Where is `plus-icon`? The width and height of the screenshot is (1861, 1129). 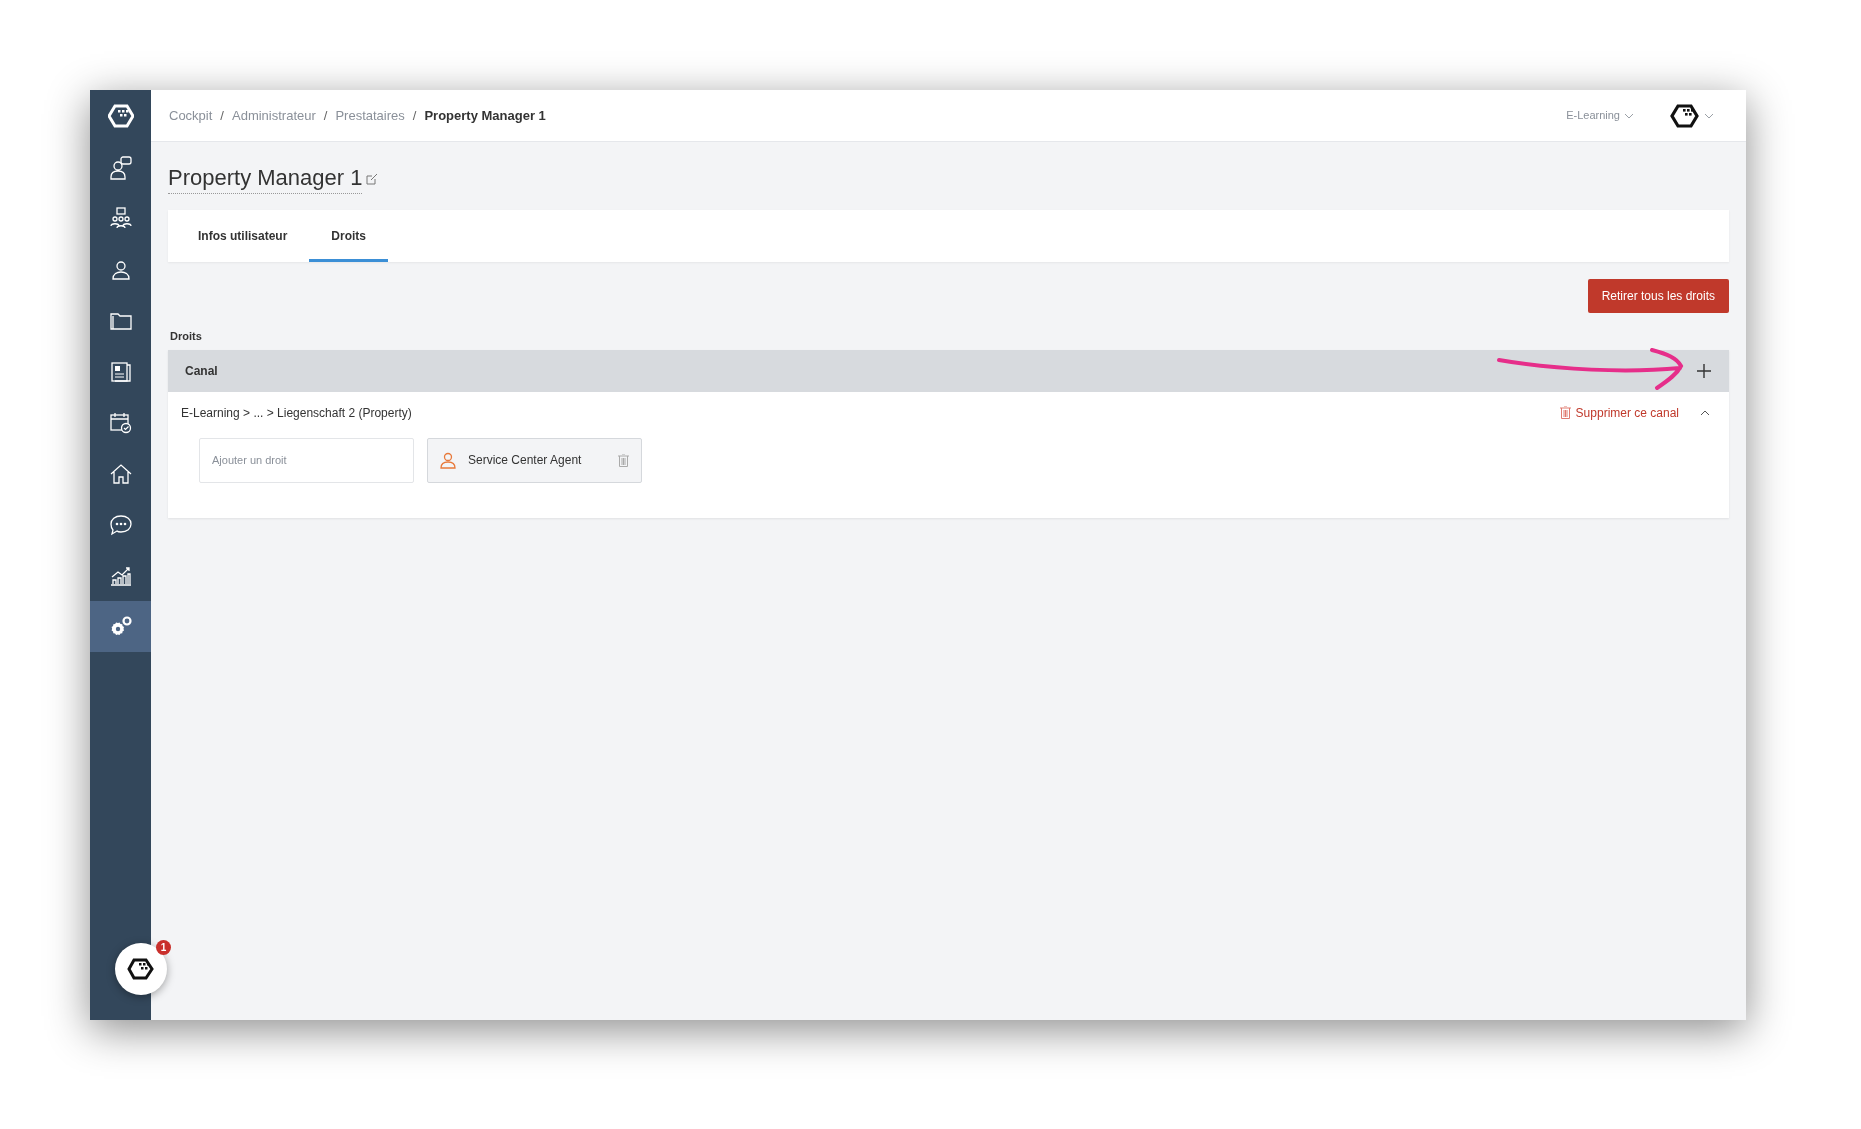 plus-icon is located at coordinates (1704, 370).